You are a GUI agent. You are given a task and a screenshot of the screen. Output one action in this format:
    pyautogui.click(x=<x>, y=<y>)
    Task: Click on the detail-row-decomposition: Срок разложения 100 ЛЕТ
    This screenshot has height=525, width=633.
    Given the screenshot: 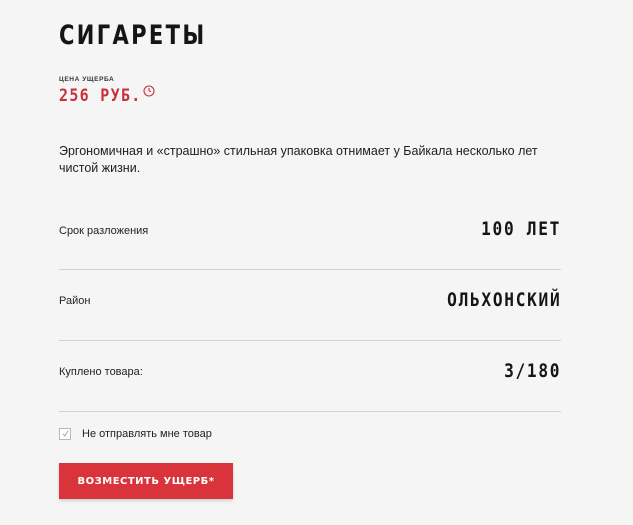 What is the action you would take?
    pyautogui.click(x=310, y=233)
    